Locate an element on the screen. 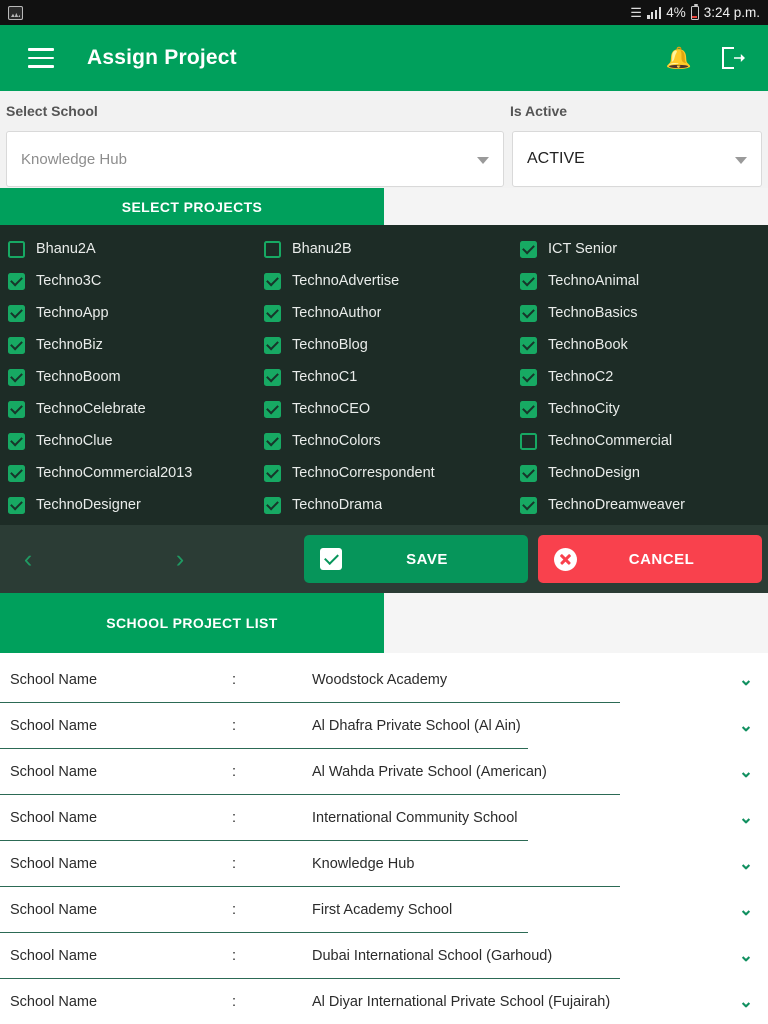 This screenshot has height=1024, width=768. tab-select-projects: SELECT PROJECTS is located at coordinates (192, 206).